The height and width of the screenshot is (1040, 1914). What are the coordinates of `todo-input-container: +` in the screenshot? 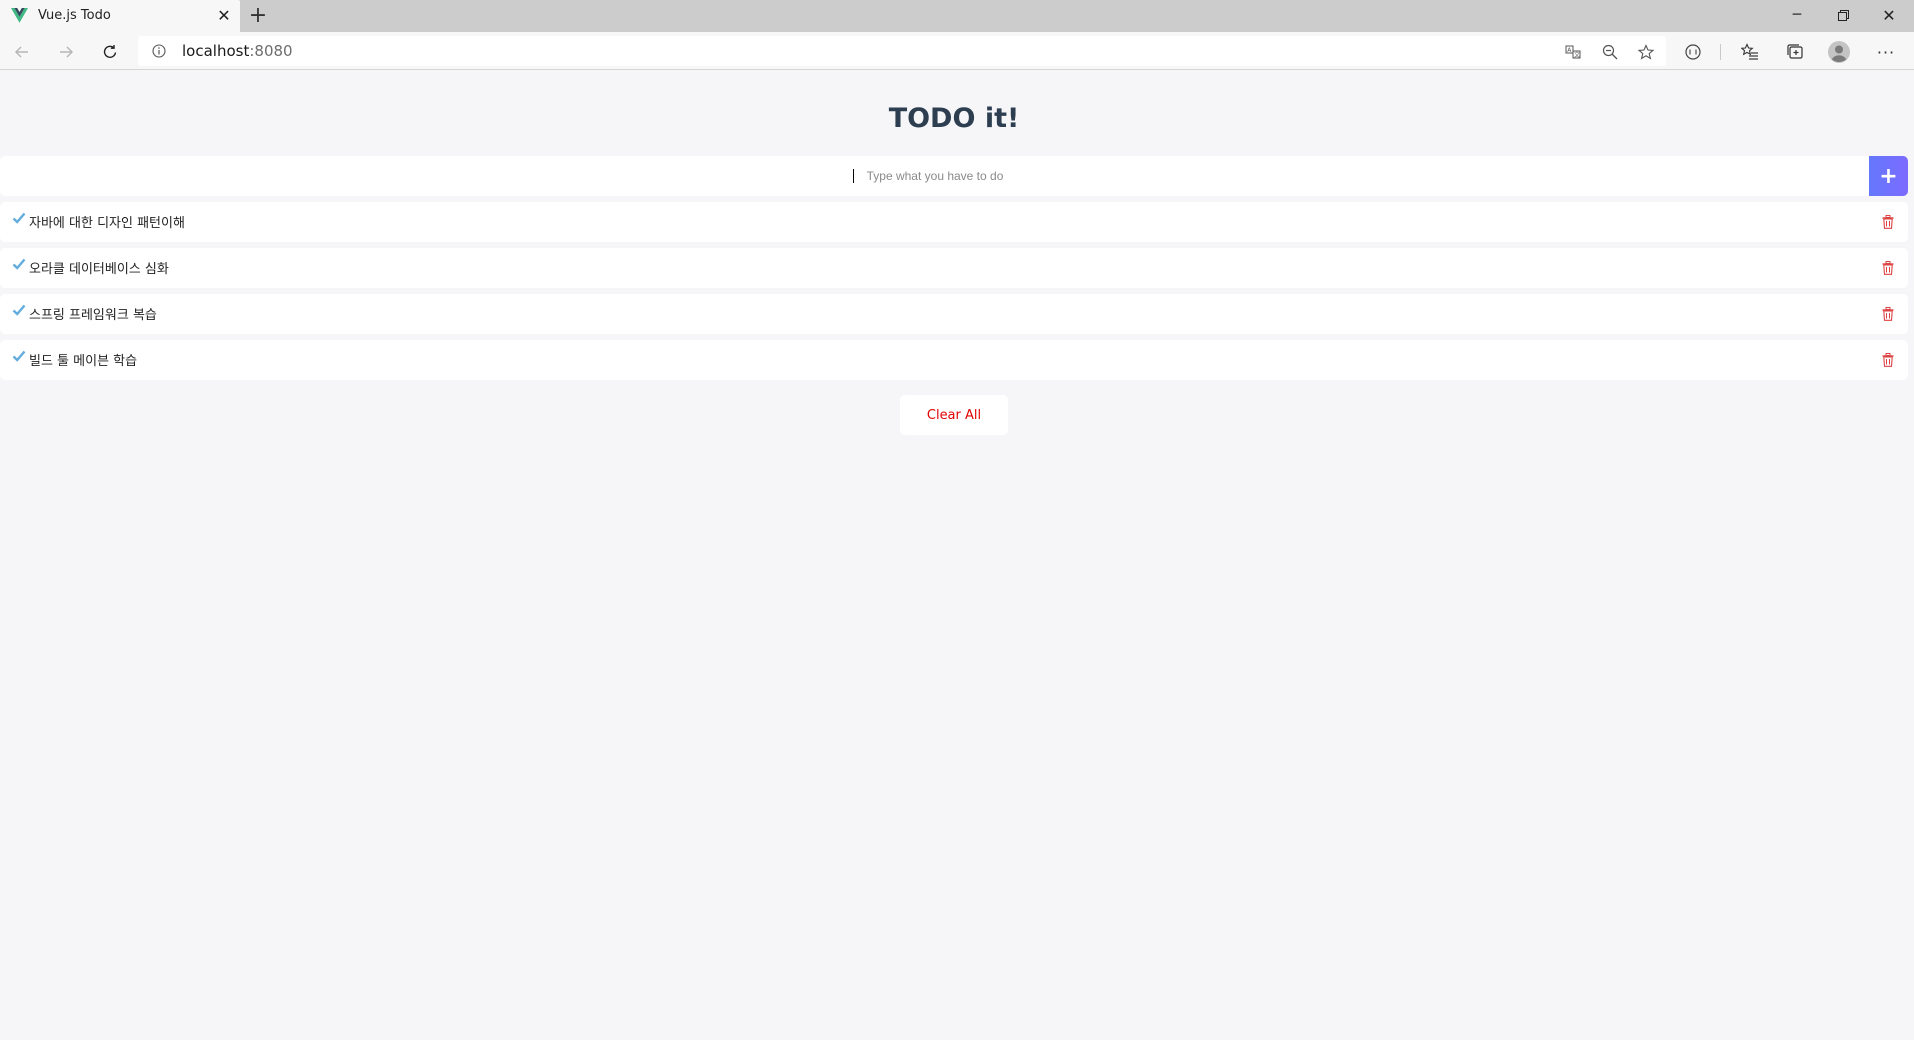 It's located at (954, 176).